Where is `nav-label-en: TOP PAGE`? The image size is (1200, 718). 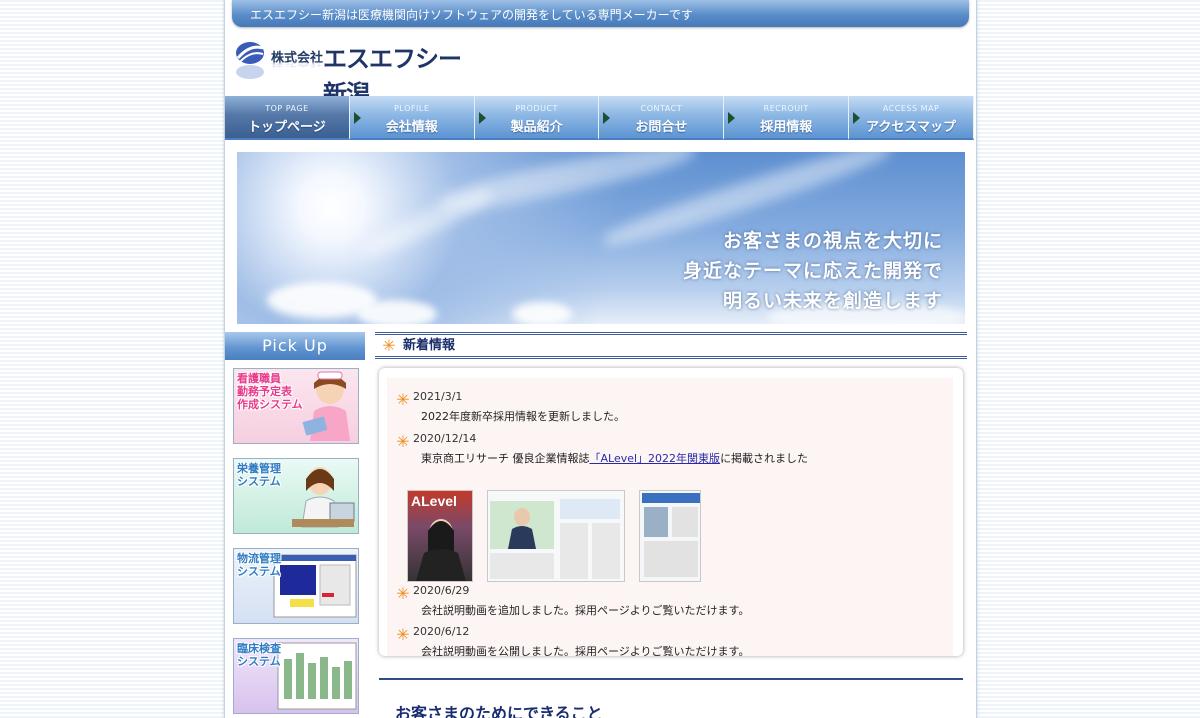 nav-label-en: TOP PAGE is located at coordinates (287, 108).